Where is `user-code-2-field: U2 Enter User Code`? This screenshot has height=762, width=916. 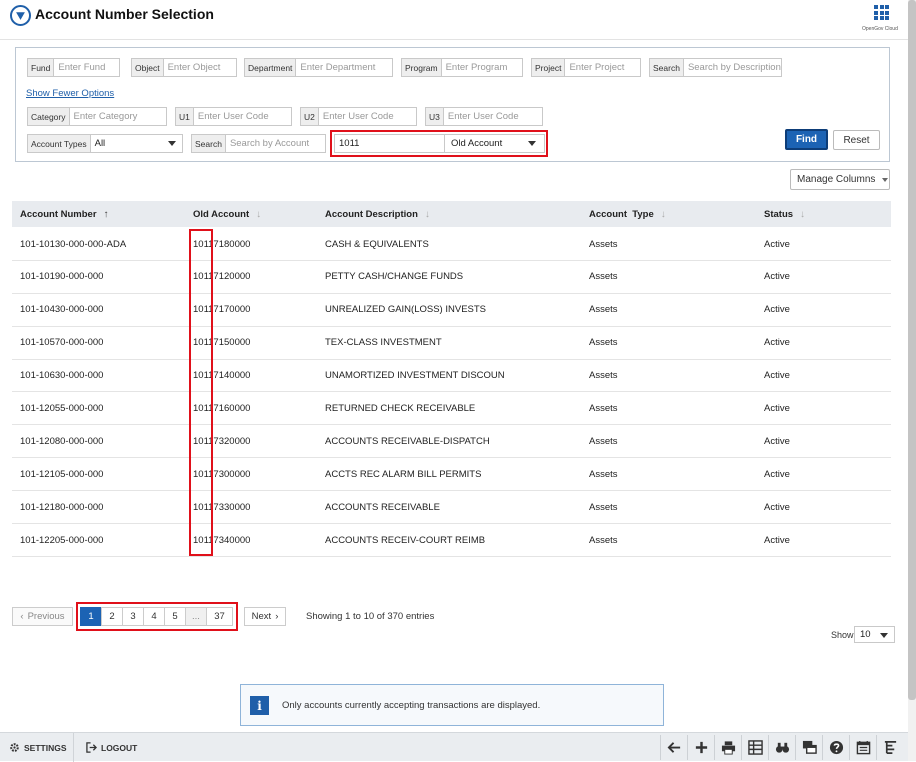
user-code-2-field: U2 Enter User Code is located at coordinates (358, 116).